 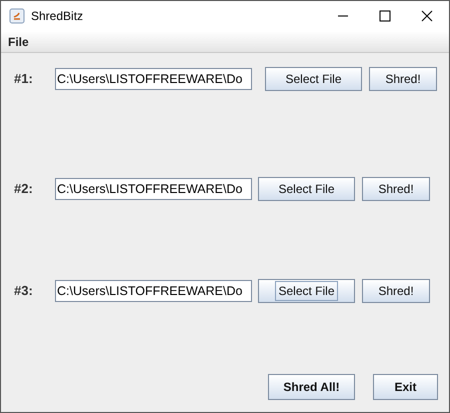 I want to click on window-title: ShredBitz, so click(x=57, y=16).